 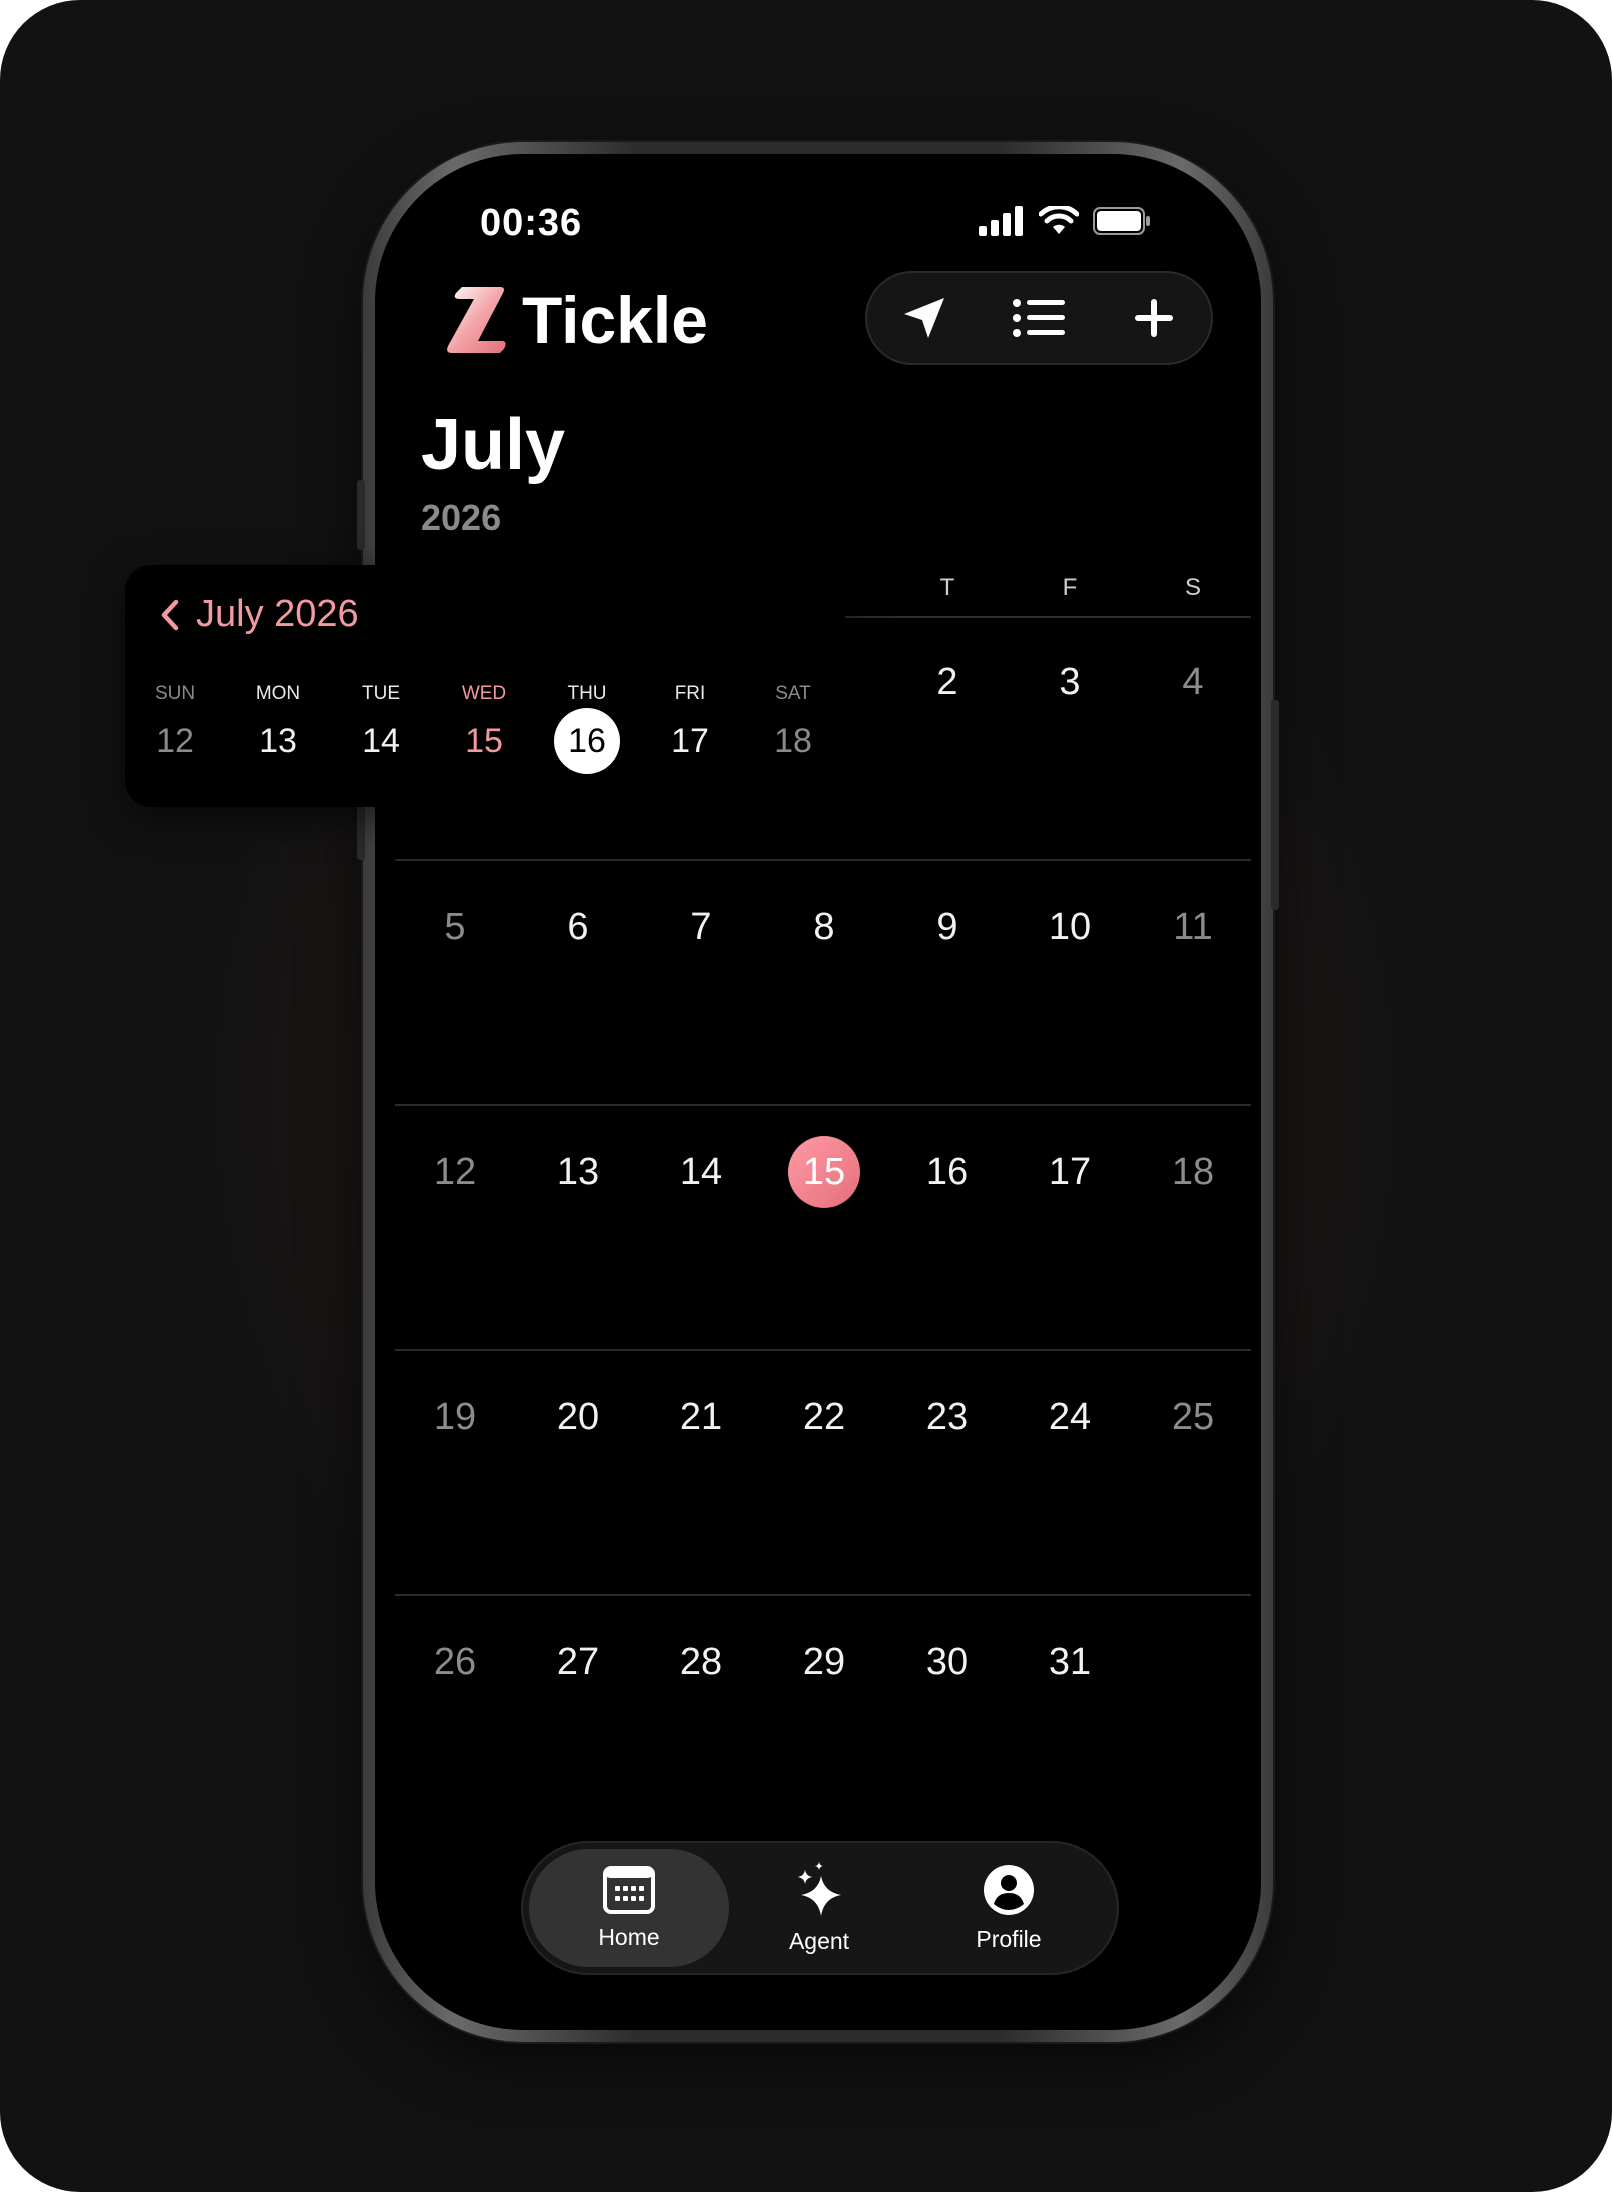 I want to click on weekday-label: S, so click(x=1192, y=587).